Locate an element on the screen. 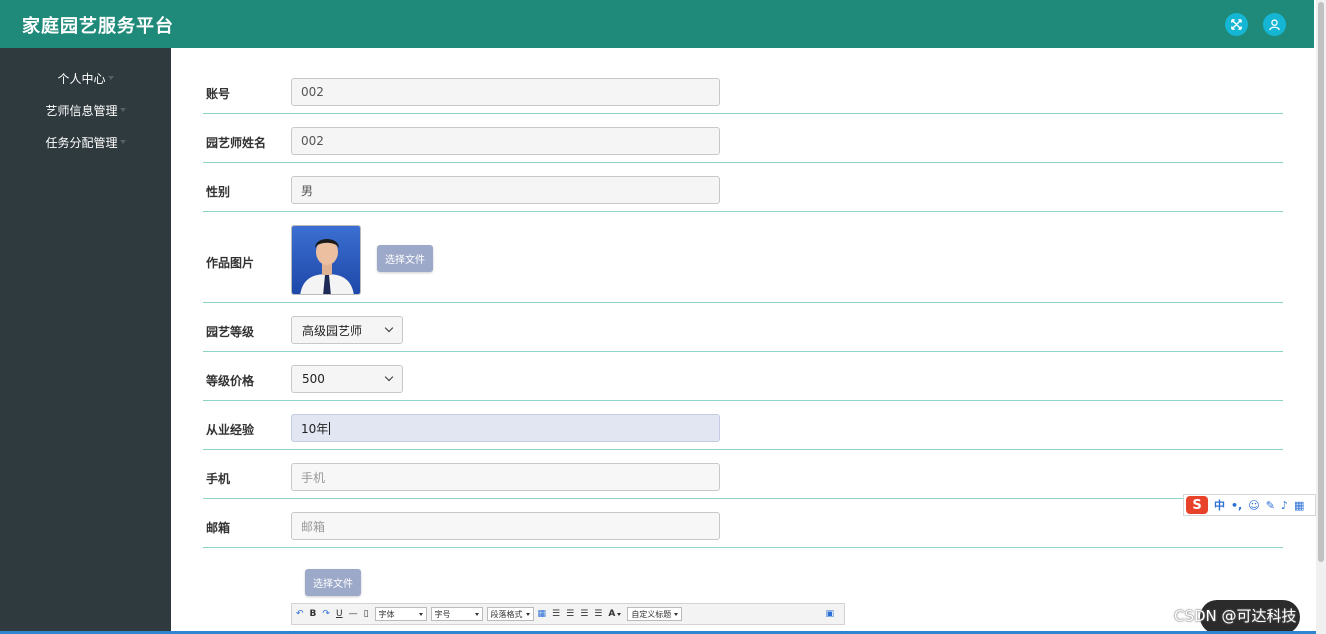  sidebar-item-task-management: 任务分配管理 is located at coordinates (85, 142).